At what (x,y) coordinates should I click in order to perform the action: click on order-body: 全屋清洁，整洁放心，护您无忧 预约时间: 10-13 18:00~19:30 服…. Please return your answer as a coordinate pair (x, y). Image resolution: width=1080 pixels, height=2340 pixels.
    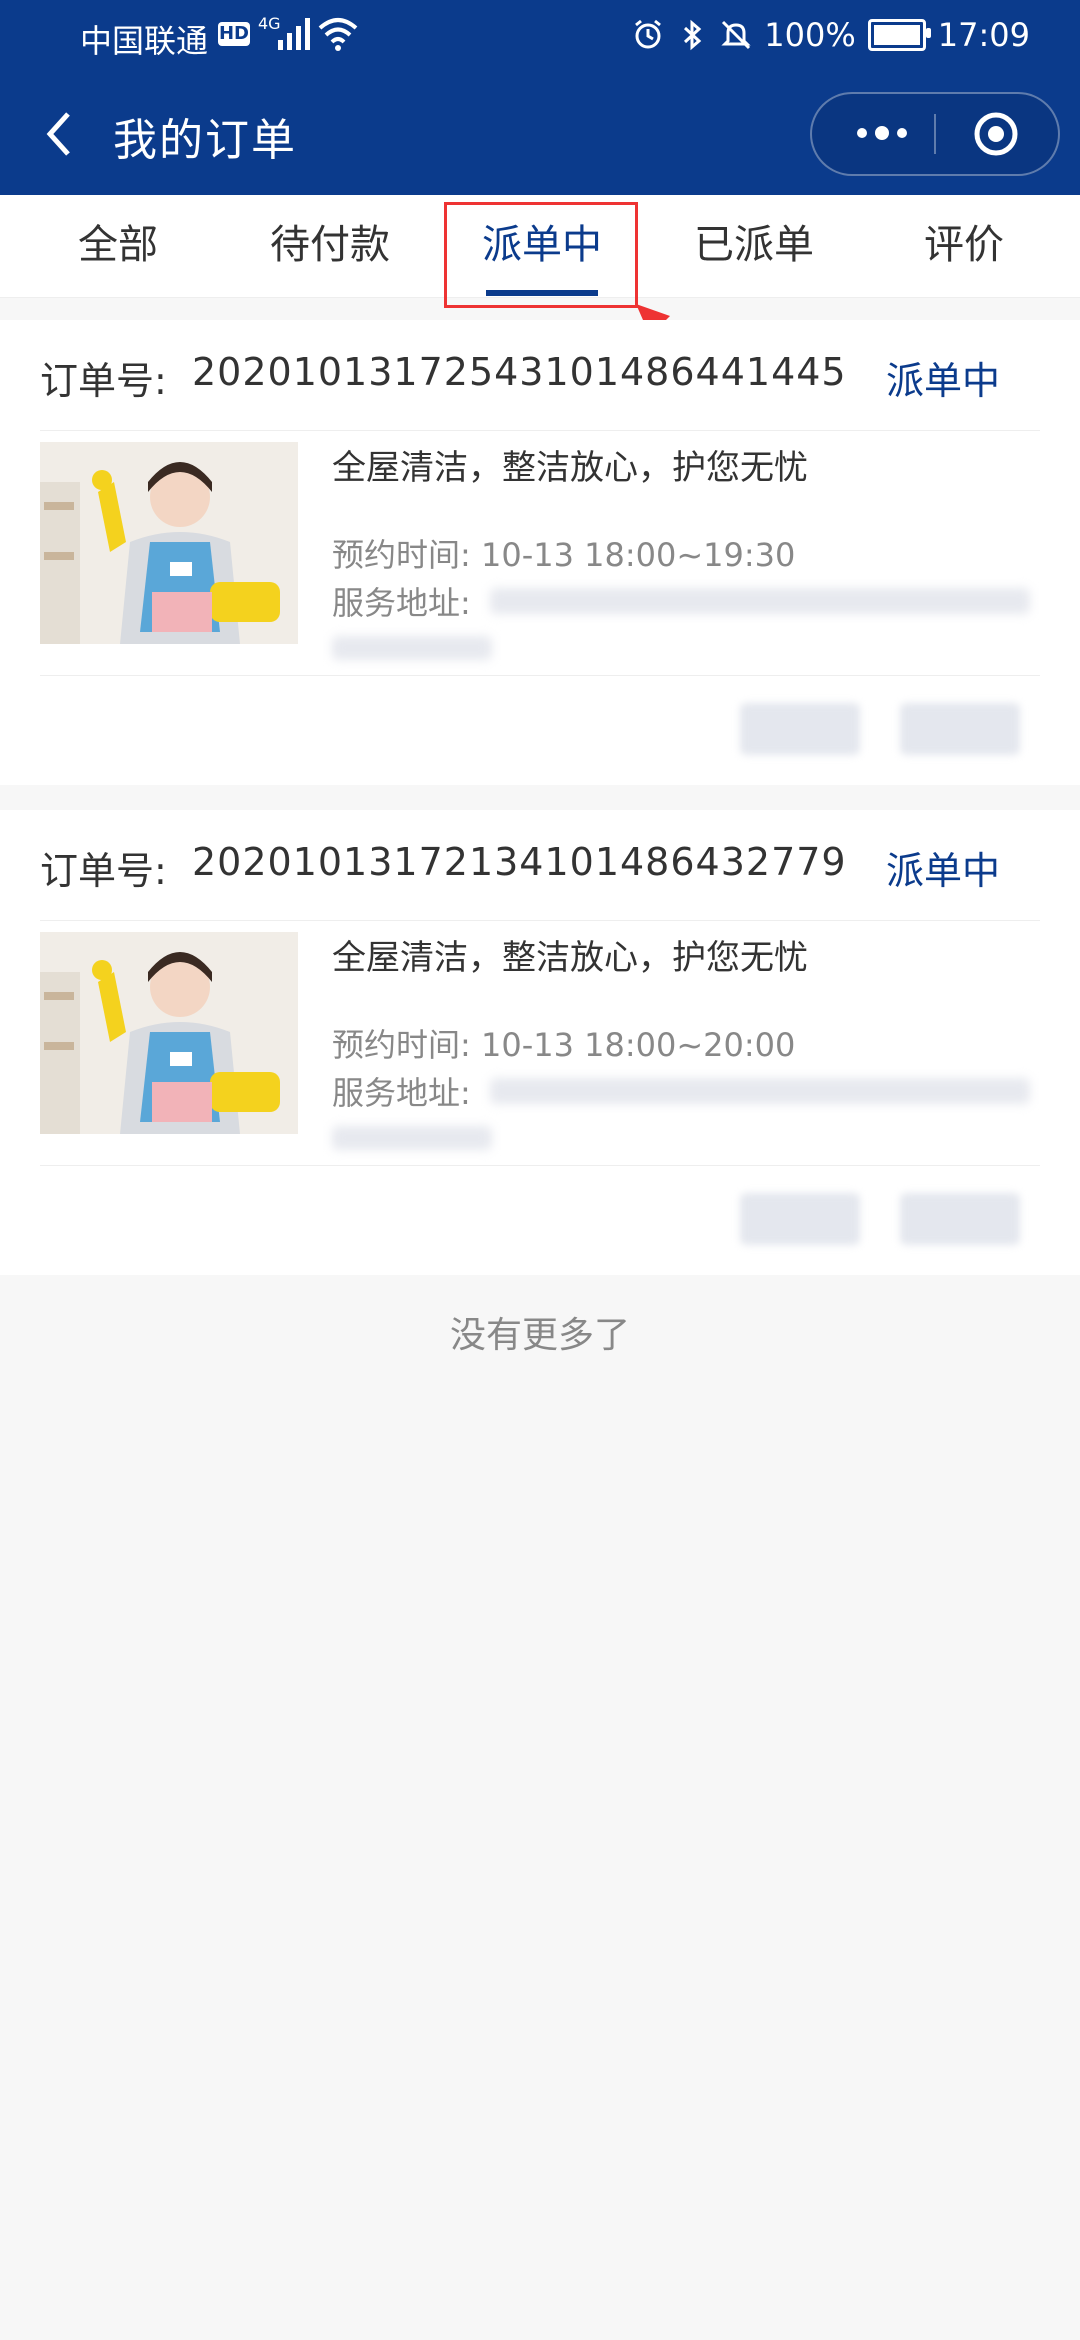
    Looking at the image, I should click on (540, 553).